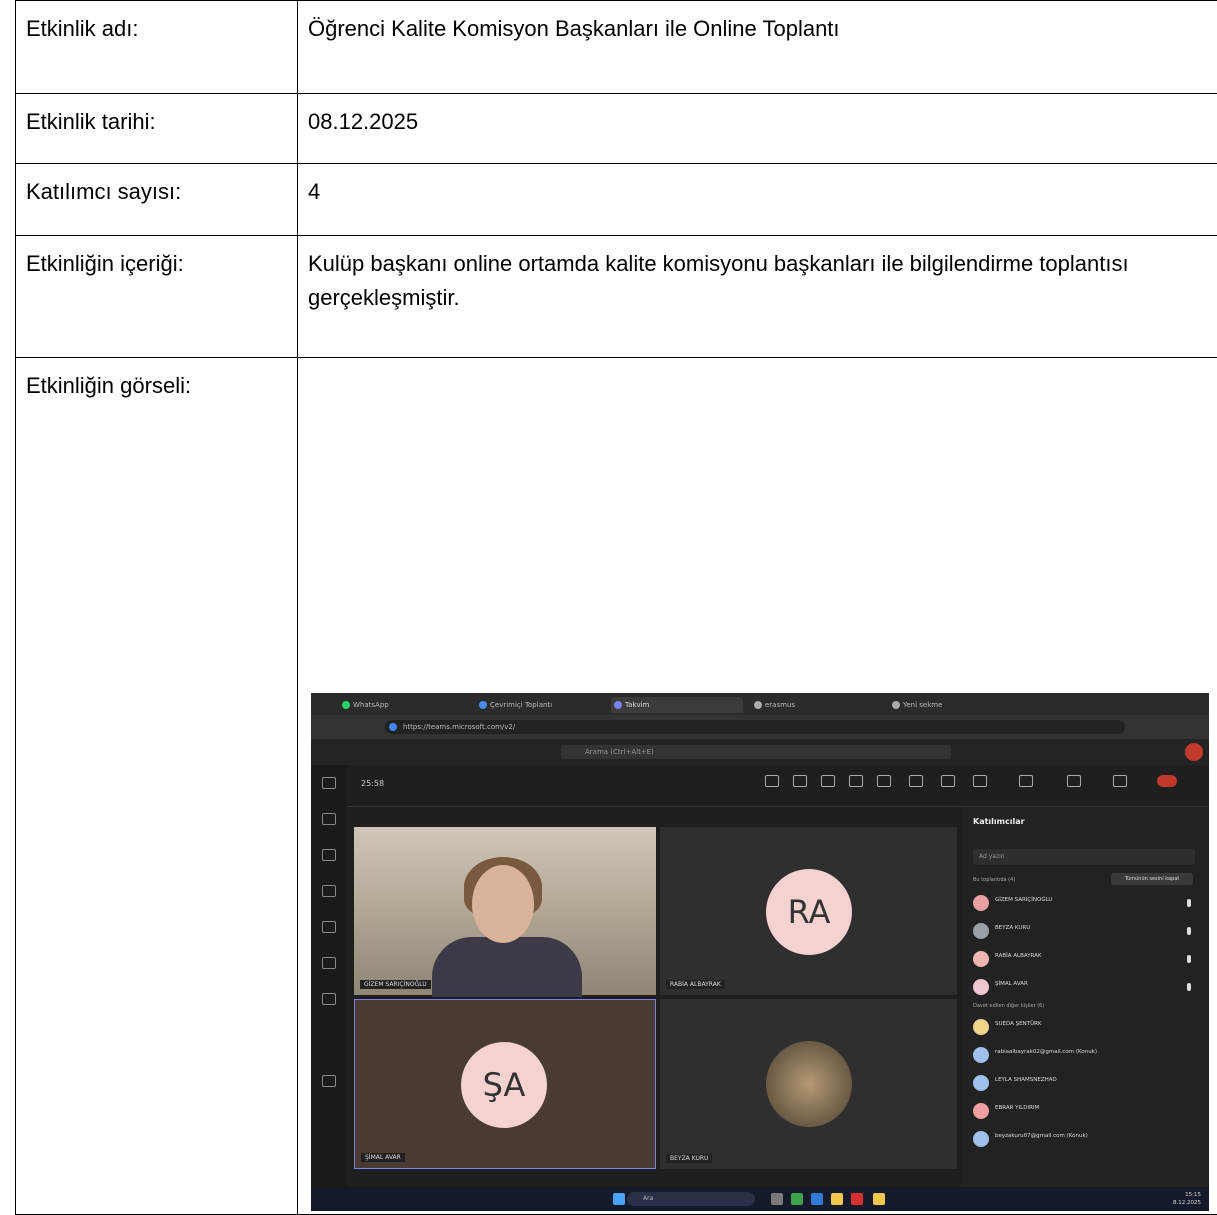 The width and height of the screenshot is (1217, 1215). I want to click on participant-row: BEYZA KURU, so click(1084, 931).